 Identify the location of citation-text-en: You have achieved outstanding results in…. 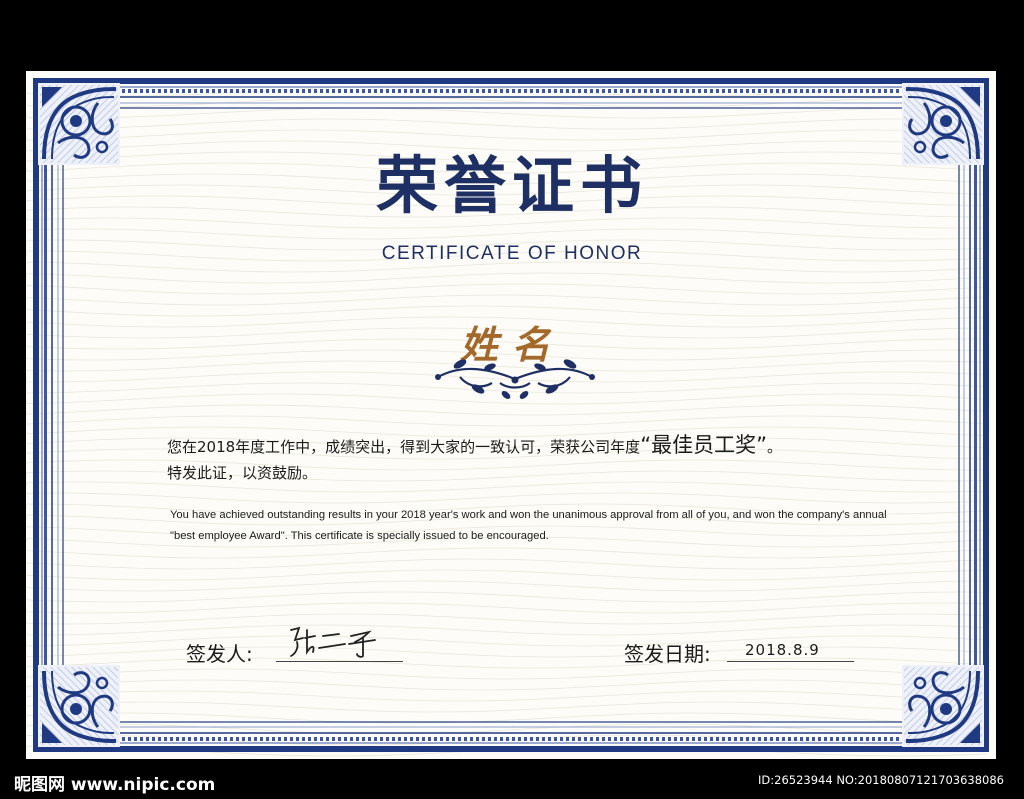
(528, 525).